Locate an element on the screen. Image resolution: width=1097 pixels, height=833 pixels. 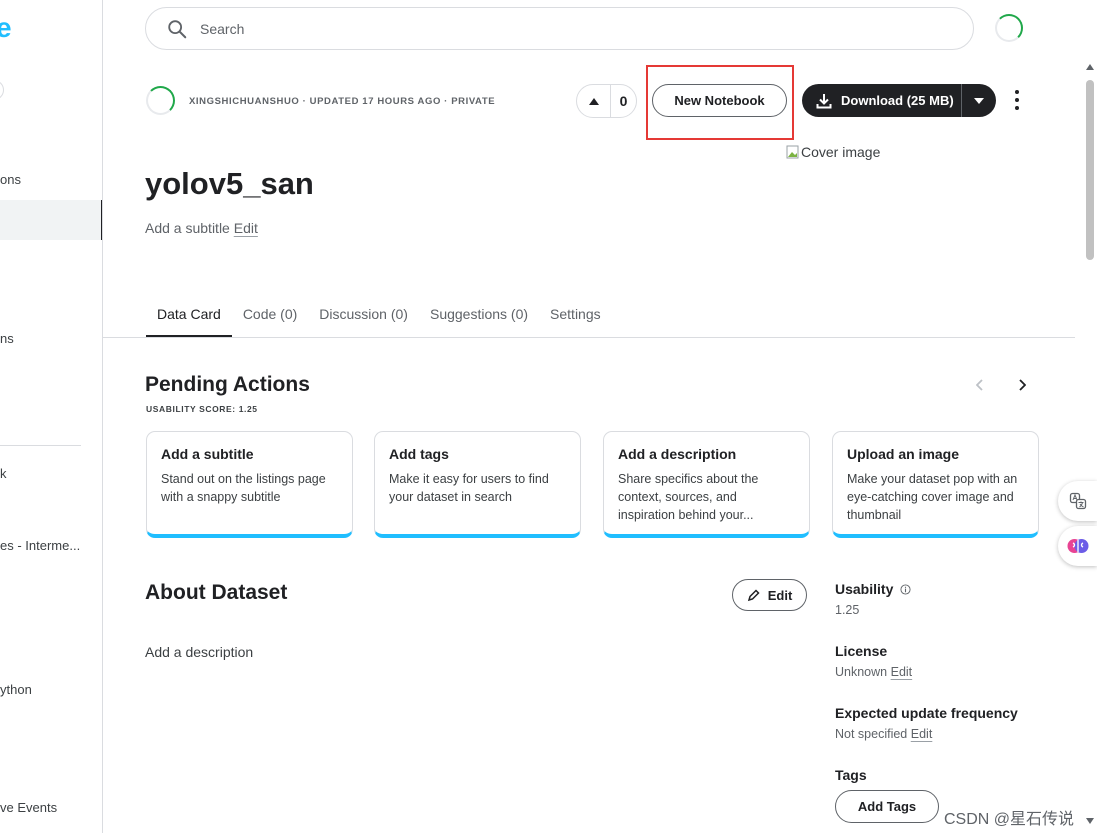
download-icon is located at coordinates (824, 100).